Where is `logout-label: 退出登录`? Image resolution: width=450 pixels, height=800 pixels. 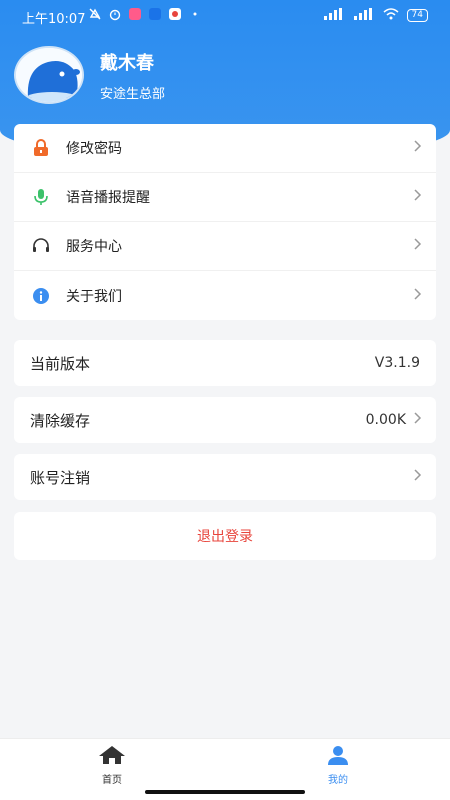 logout-label: 退出登录 is located at coordinates (225, 537).